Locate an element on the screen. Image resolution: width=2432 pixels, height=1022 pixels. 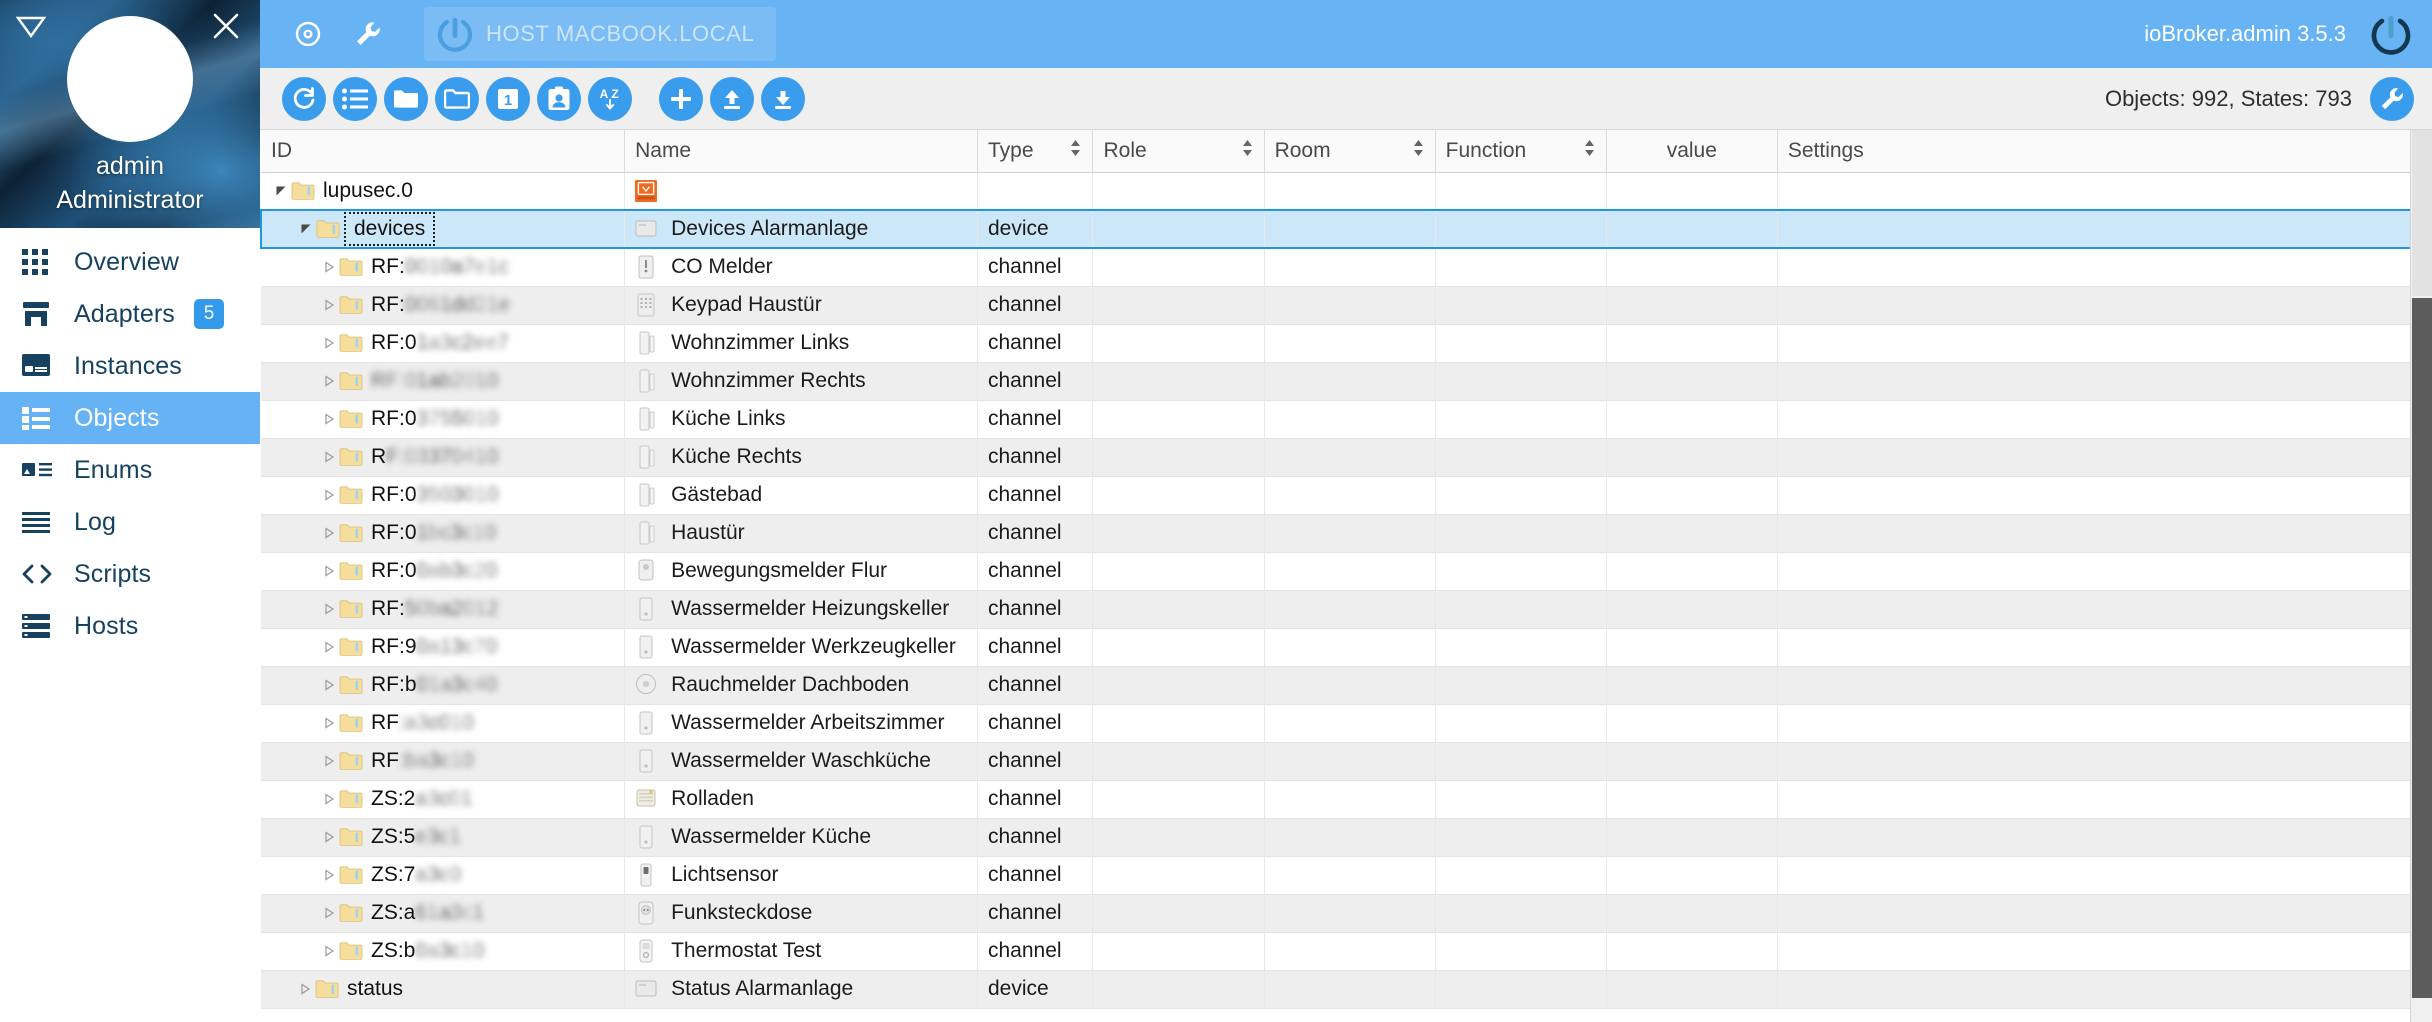
column-header-name: Name is located at coordinates (801, 151).